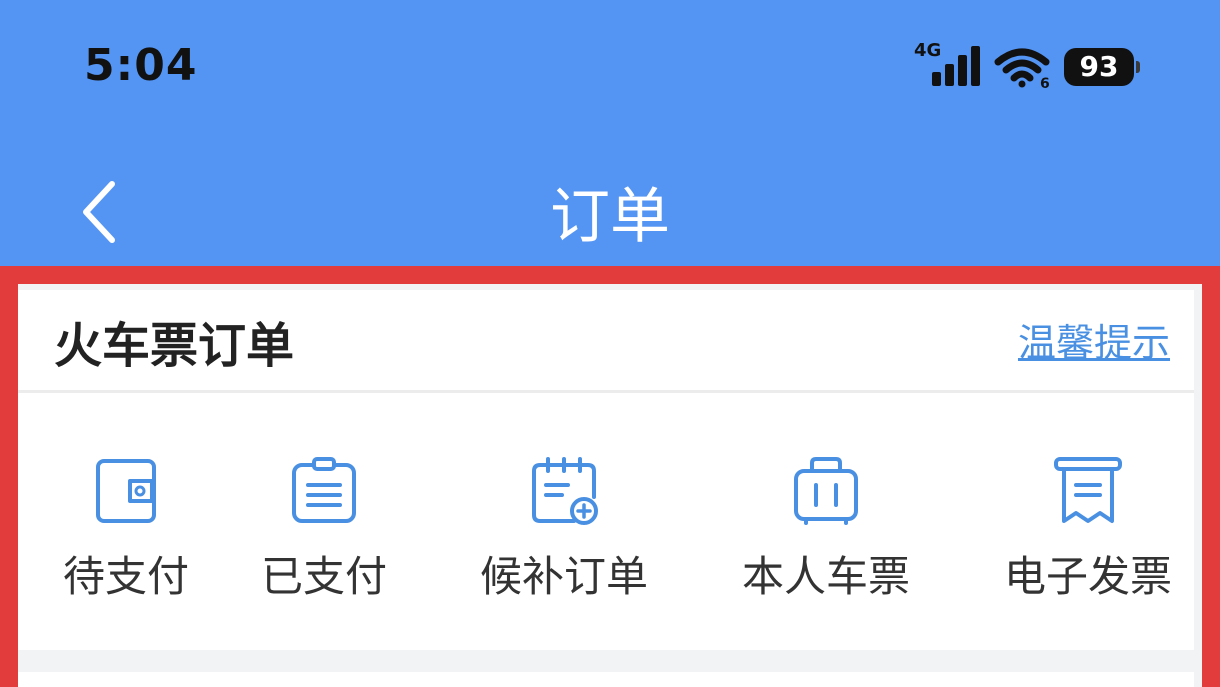 This screenshot has width=1220, height=687. Describe the element at coordinates (324, 490) in the screenshot. I see `clipboard-icon` at that location.